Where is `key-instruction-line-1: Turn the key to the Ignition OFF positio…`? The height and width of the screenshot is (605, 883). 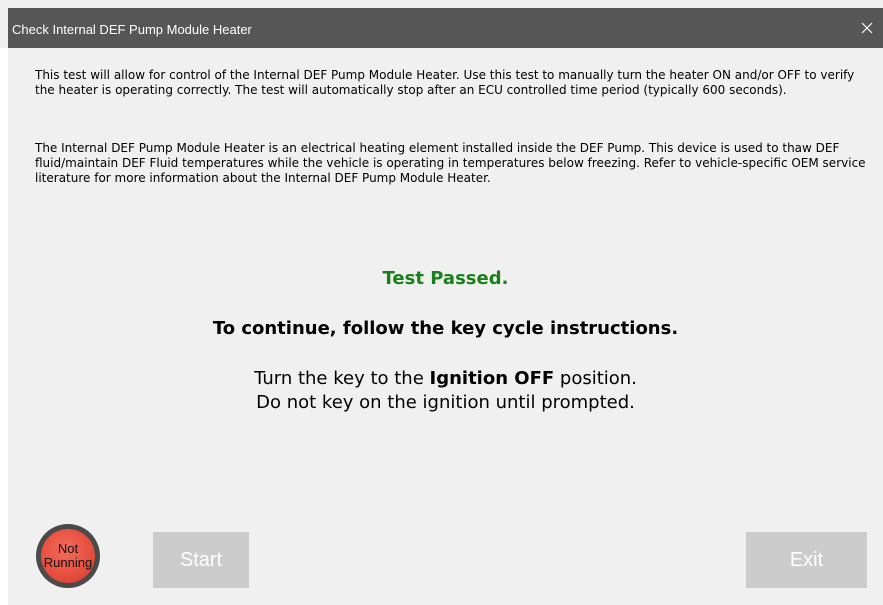
key-instruction-line-1: Turn the key to the Ignition OFF positio… is located at coordinates (445, 379).